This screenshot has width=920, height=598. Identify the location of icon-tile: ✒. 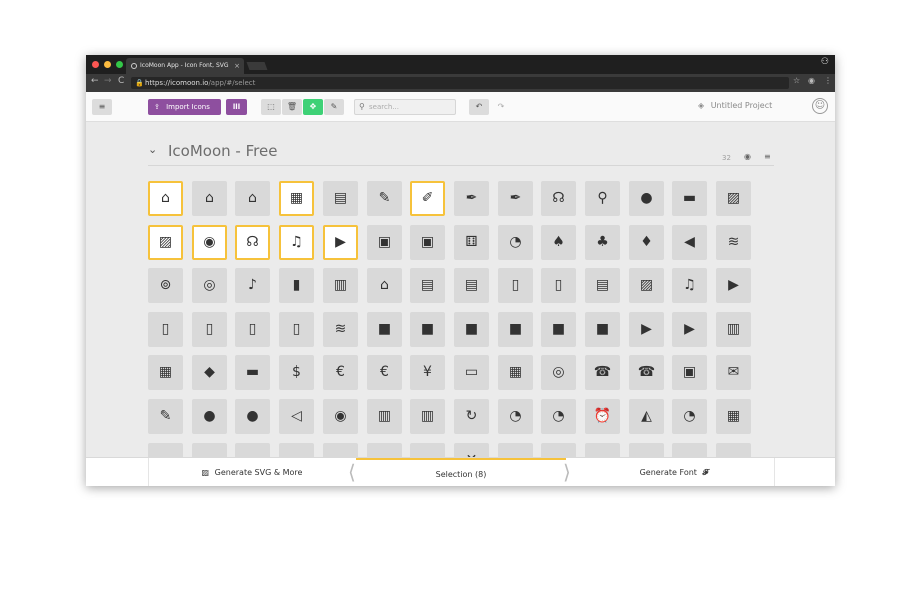
(515, 198).